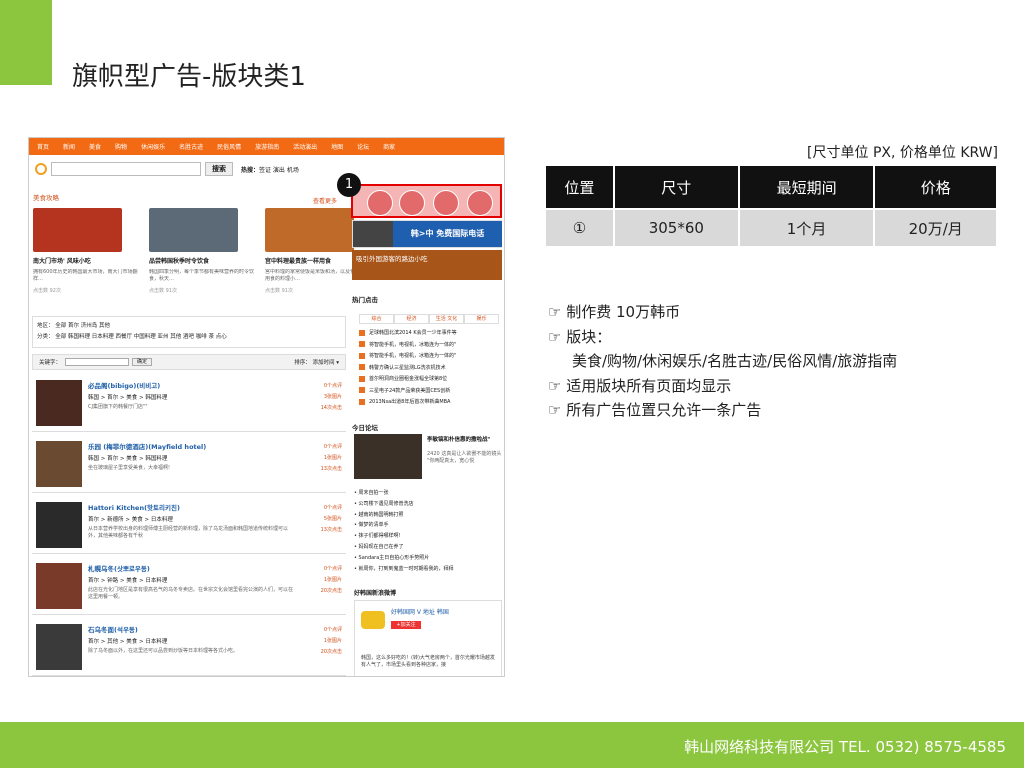 This screenshot has height=768, width=1024. I want to click on food-caption: 南大门市场' 风味小吃, so click(85, 260).